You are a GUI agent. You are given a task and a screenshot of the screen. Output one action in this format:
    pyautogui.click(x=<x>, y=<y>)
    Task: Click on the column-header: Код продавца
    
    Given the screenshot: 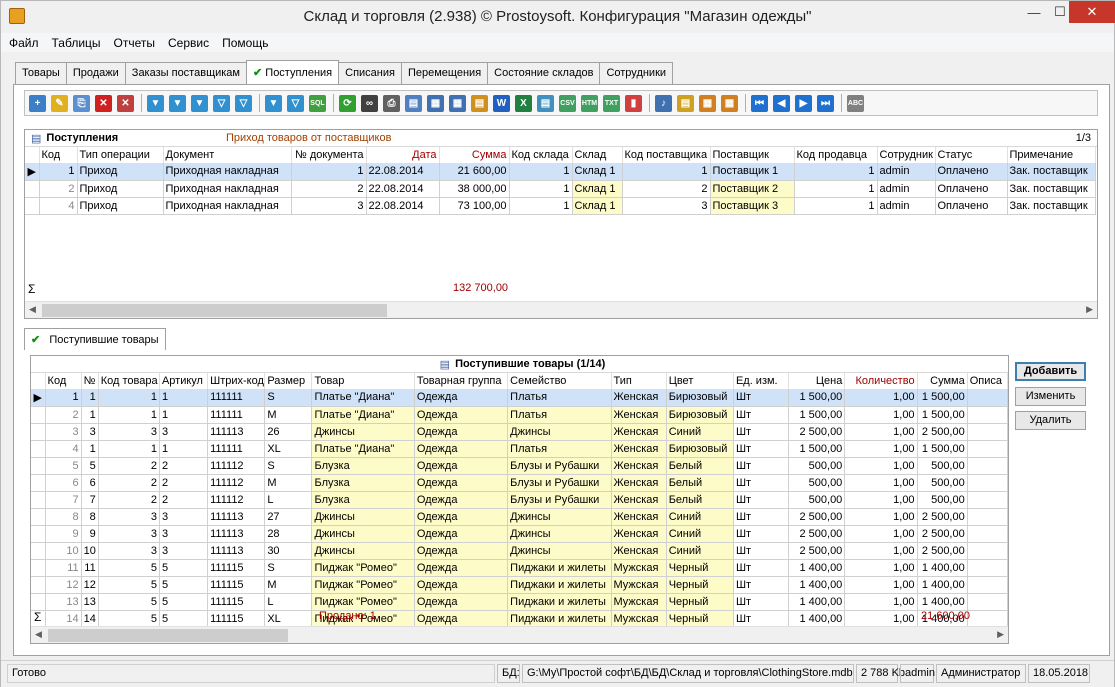 What is the action you would take?
    pyautogui.click(x=836, y=155)
    